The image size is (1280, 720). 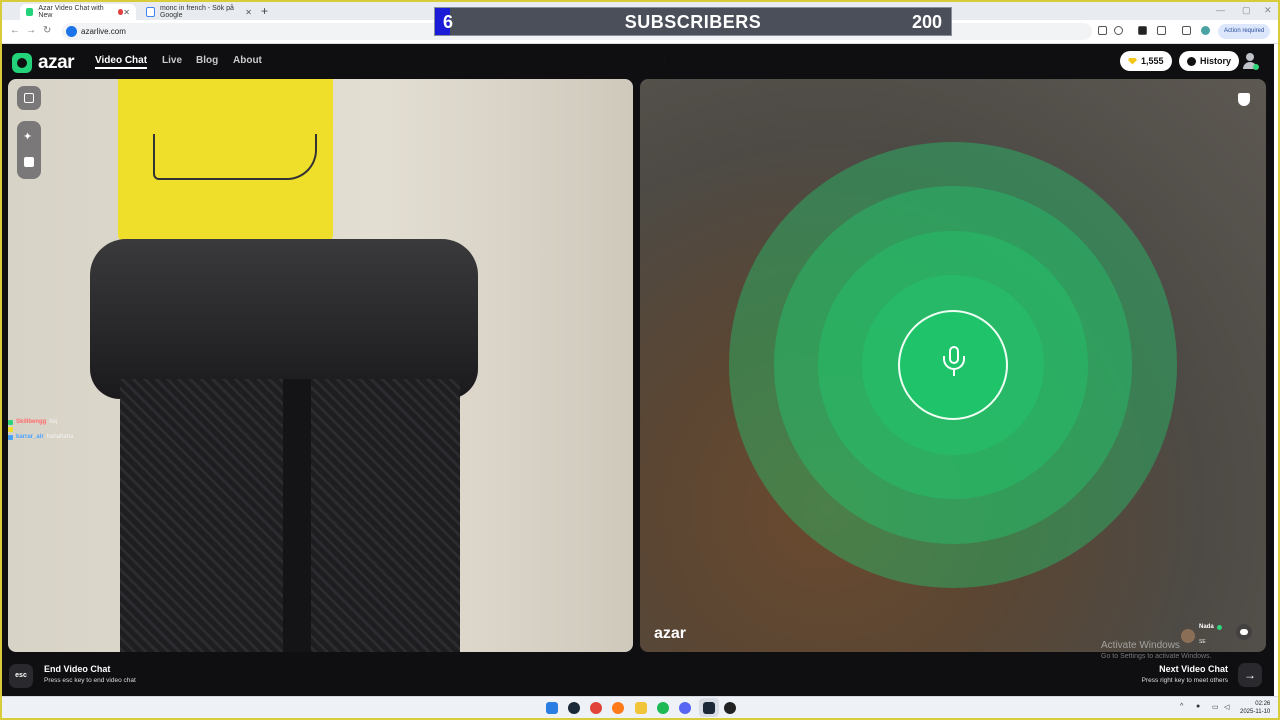 What do you see at coordinates (53, 422) in the screenshot?
I see `chat-text: hej` at bounding box center [53, 422].